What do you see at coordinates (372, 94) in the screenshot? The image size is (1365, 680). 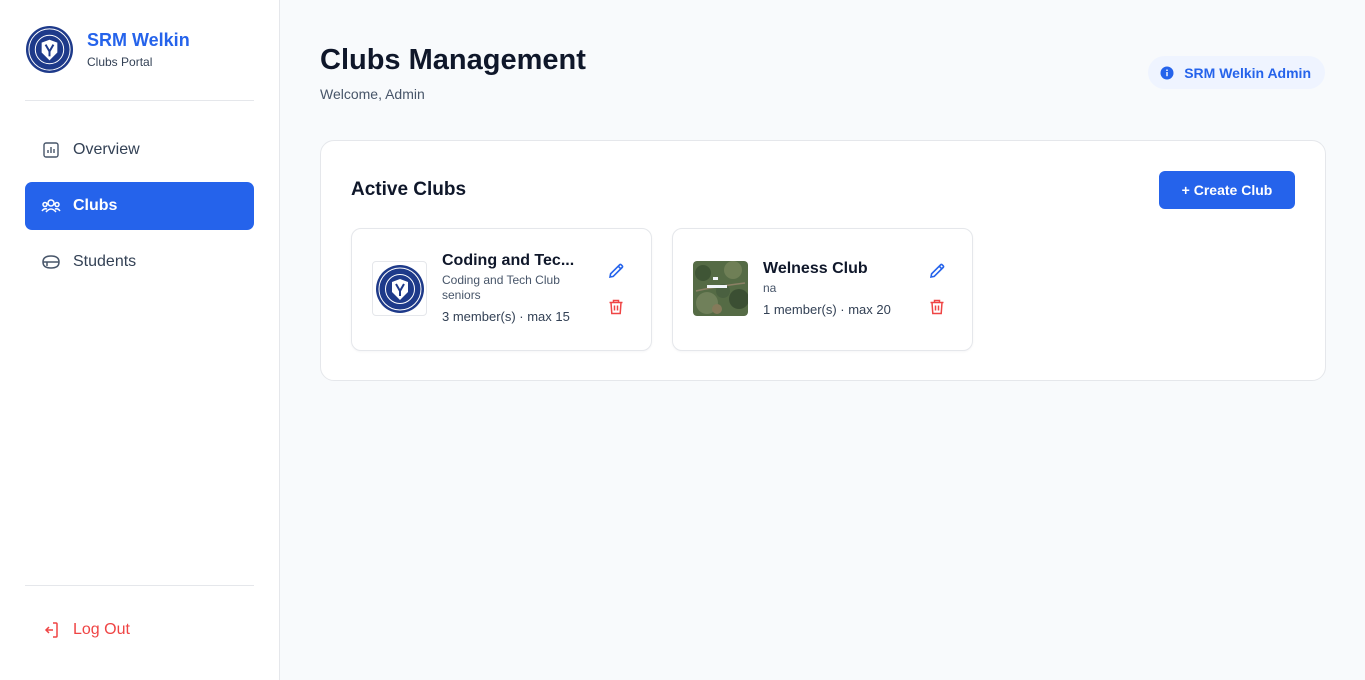 I see `welcome-text: Welcome, Admin` at bounding box center [372, 94].